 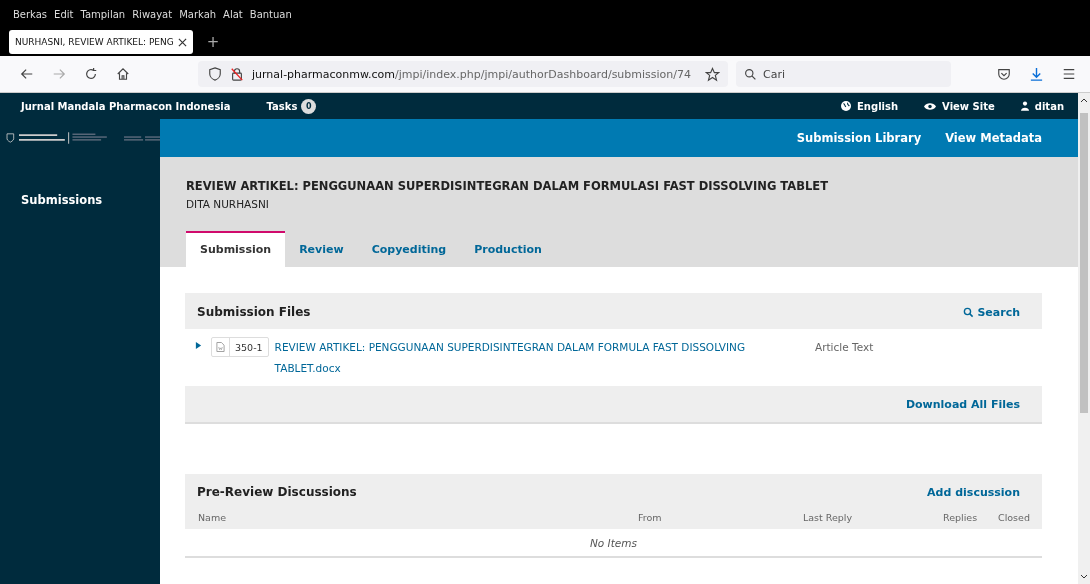 I want to click on back-icon, so click(x=27, y=74).